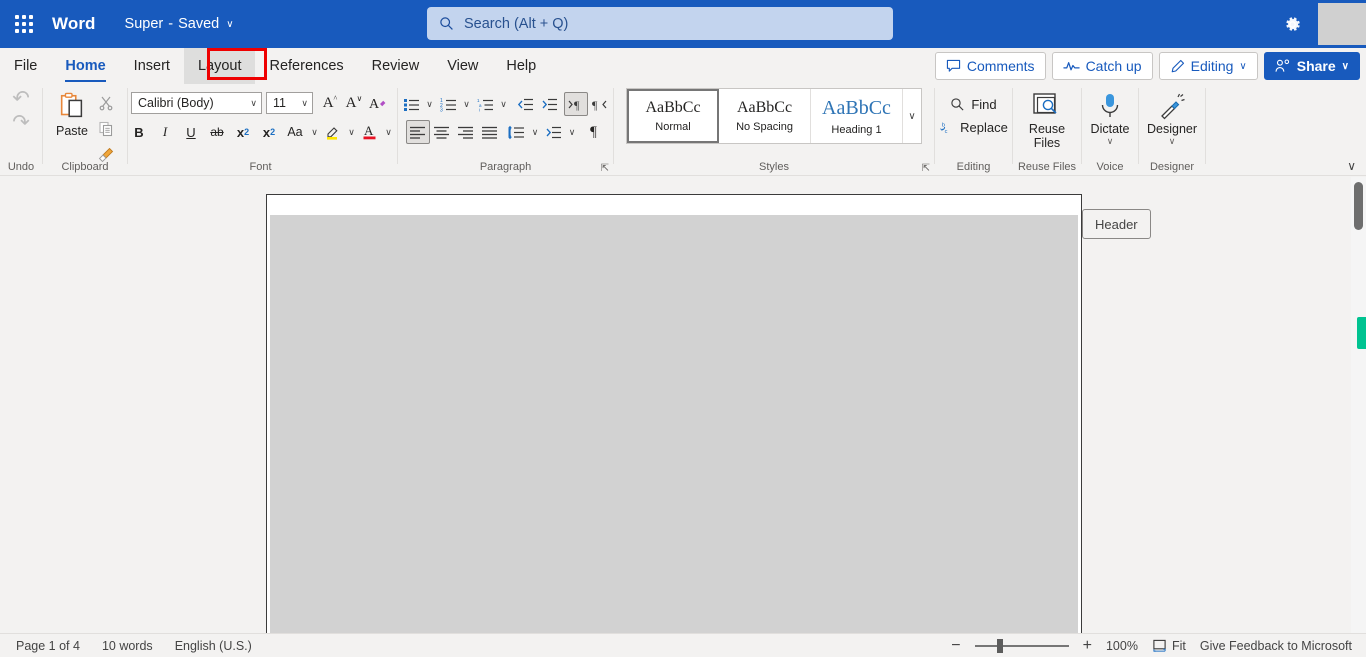 This screenshot has height=657, width=1366. Describe the element at coordinates (354, 103) in the screenshot. I see `shrink-font-button: A∨` at that location.